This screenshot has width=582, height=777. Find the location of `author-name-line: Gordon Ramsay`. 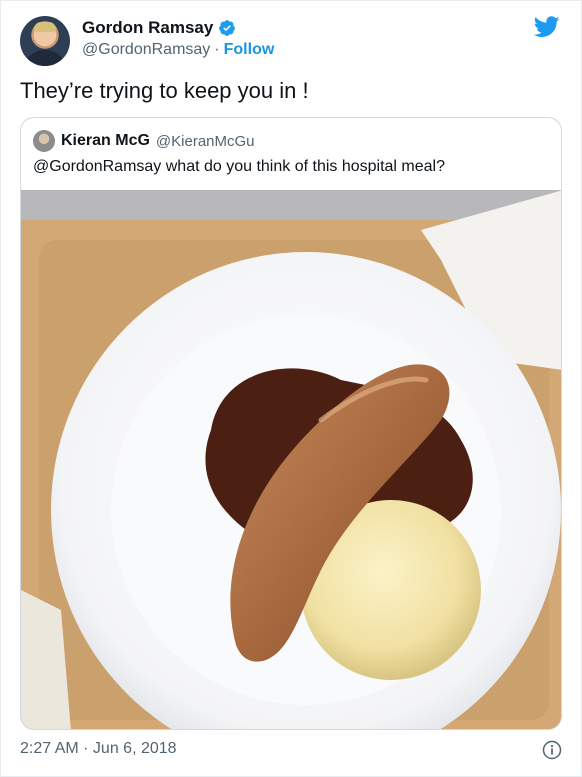

author-name-line: Gordon Ramsay is located at coordinates (159, 28).